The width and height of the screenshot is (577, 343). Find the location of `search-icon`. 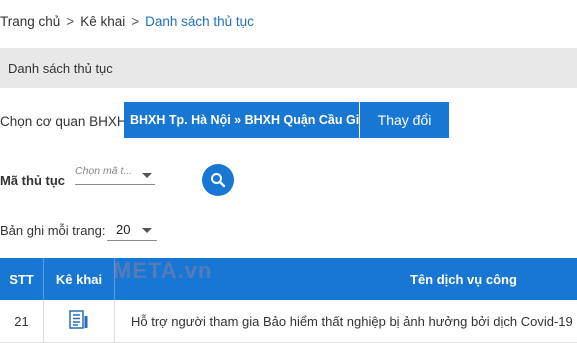

search-icon is located at coordinates (218, 180).